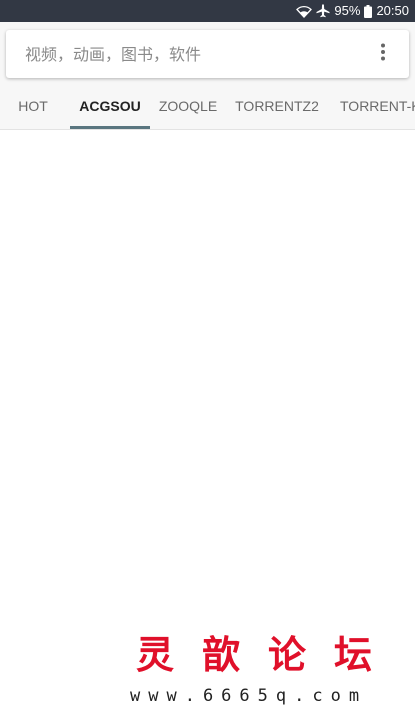  What do you see at coordinates (33, 106) in the screenshot?
I see `tab-hot: HOT` at bounding box center [33, 106].